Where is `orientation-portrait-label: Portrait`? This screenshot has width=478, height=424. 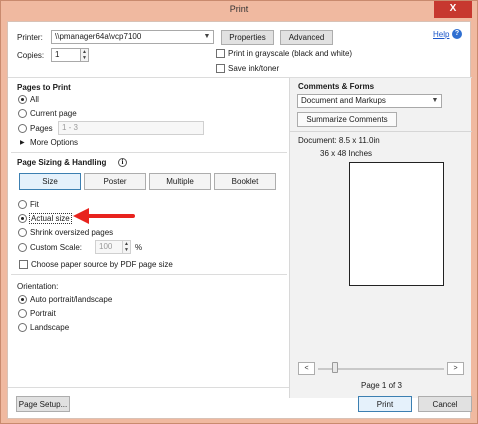
orientation-portrait-label: Portrait is located at coordinates (43, 313).